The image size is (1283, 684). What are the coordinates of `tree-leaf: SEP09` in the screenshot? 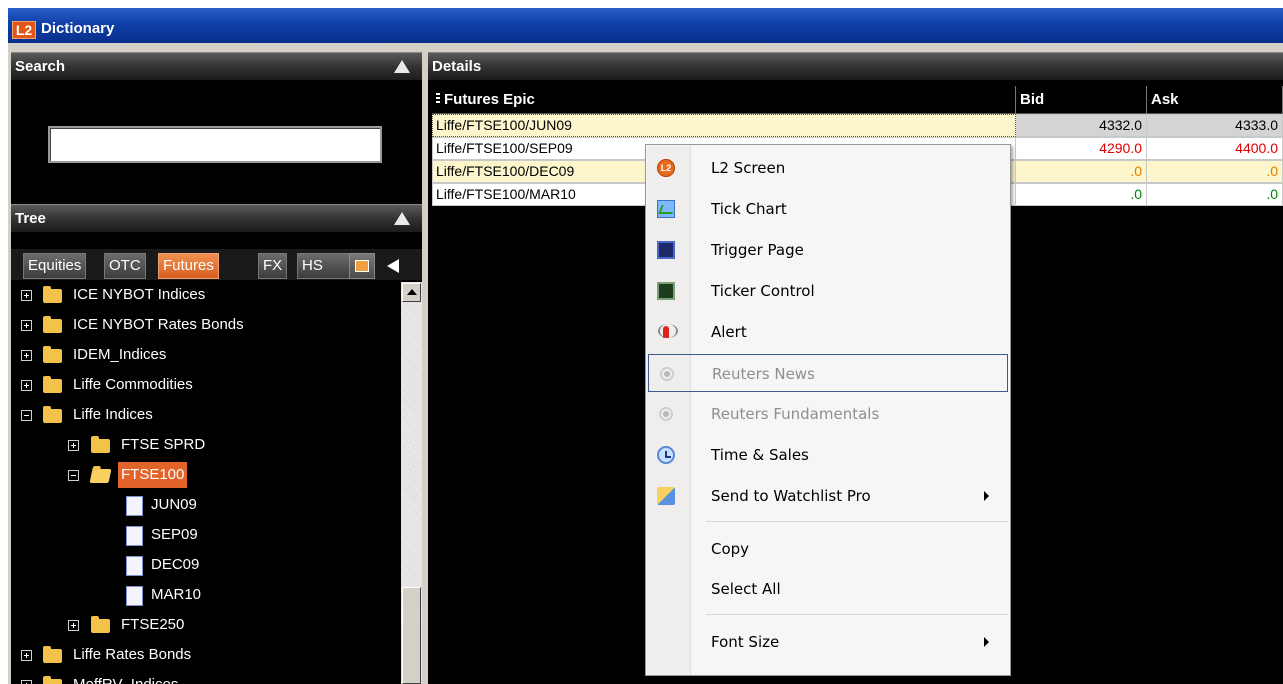 It's located at (206, 535).